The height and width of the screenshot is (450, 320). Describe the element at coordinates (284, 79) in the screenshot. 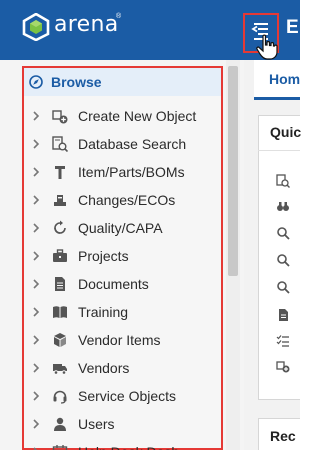

I see `tab-home-label: Hom` at that location.